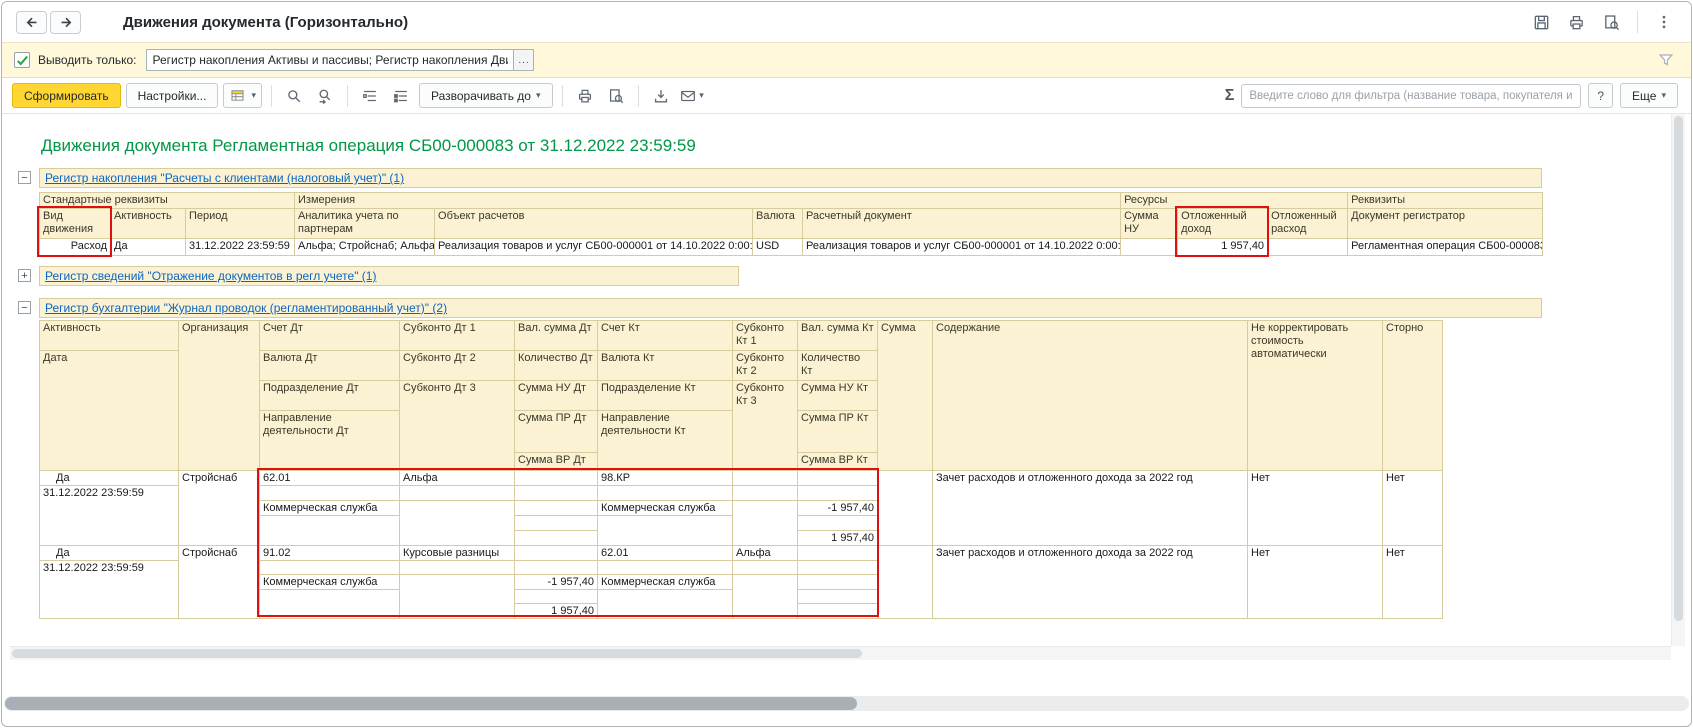 The height and width of the screenshot is (728, 1693). What do you see at coordinates (329, 553) in the screenshot?
I see `cell-account-dt: 91.02` at bounding box center [329, 553].